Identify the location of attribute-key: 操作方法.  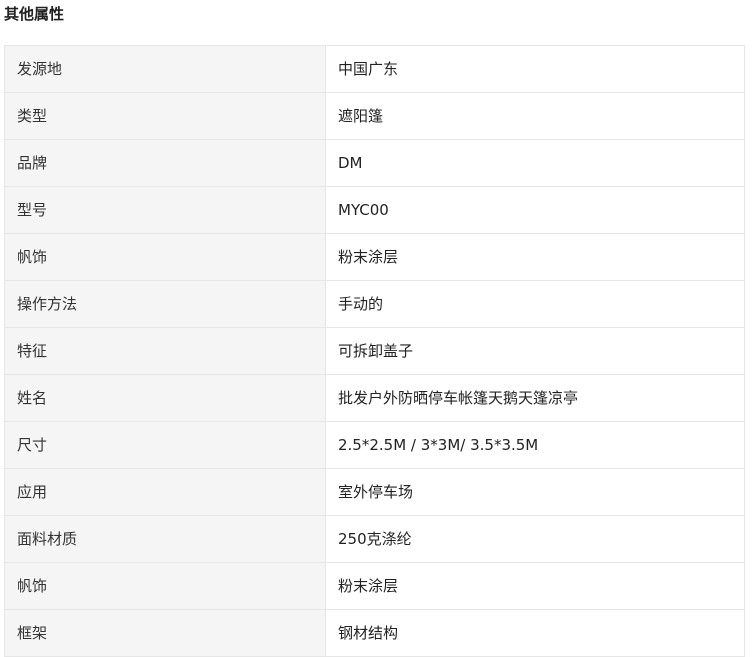
(165, 304).